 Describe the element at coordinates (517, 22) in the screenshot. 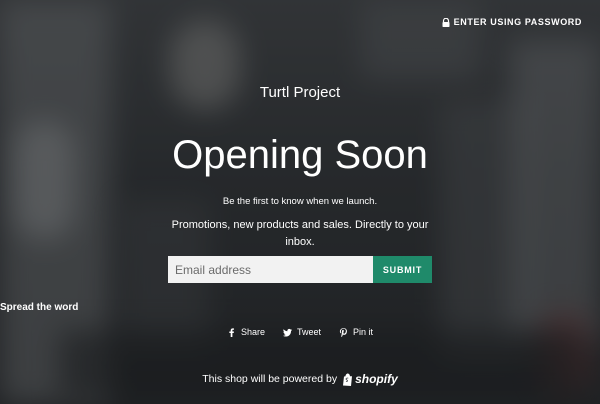

I see `enter-using-password-label: ENTER USING PASSWORD` at that location.